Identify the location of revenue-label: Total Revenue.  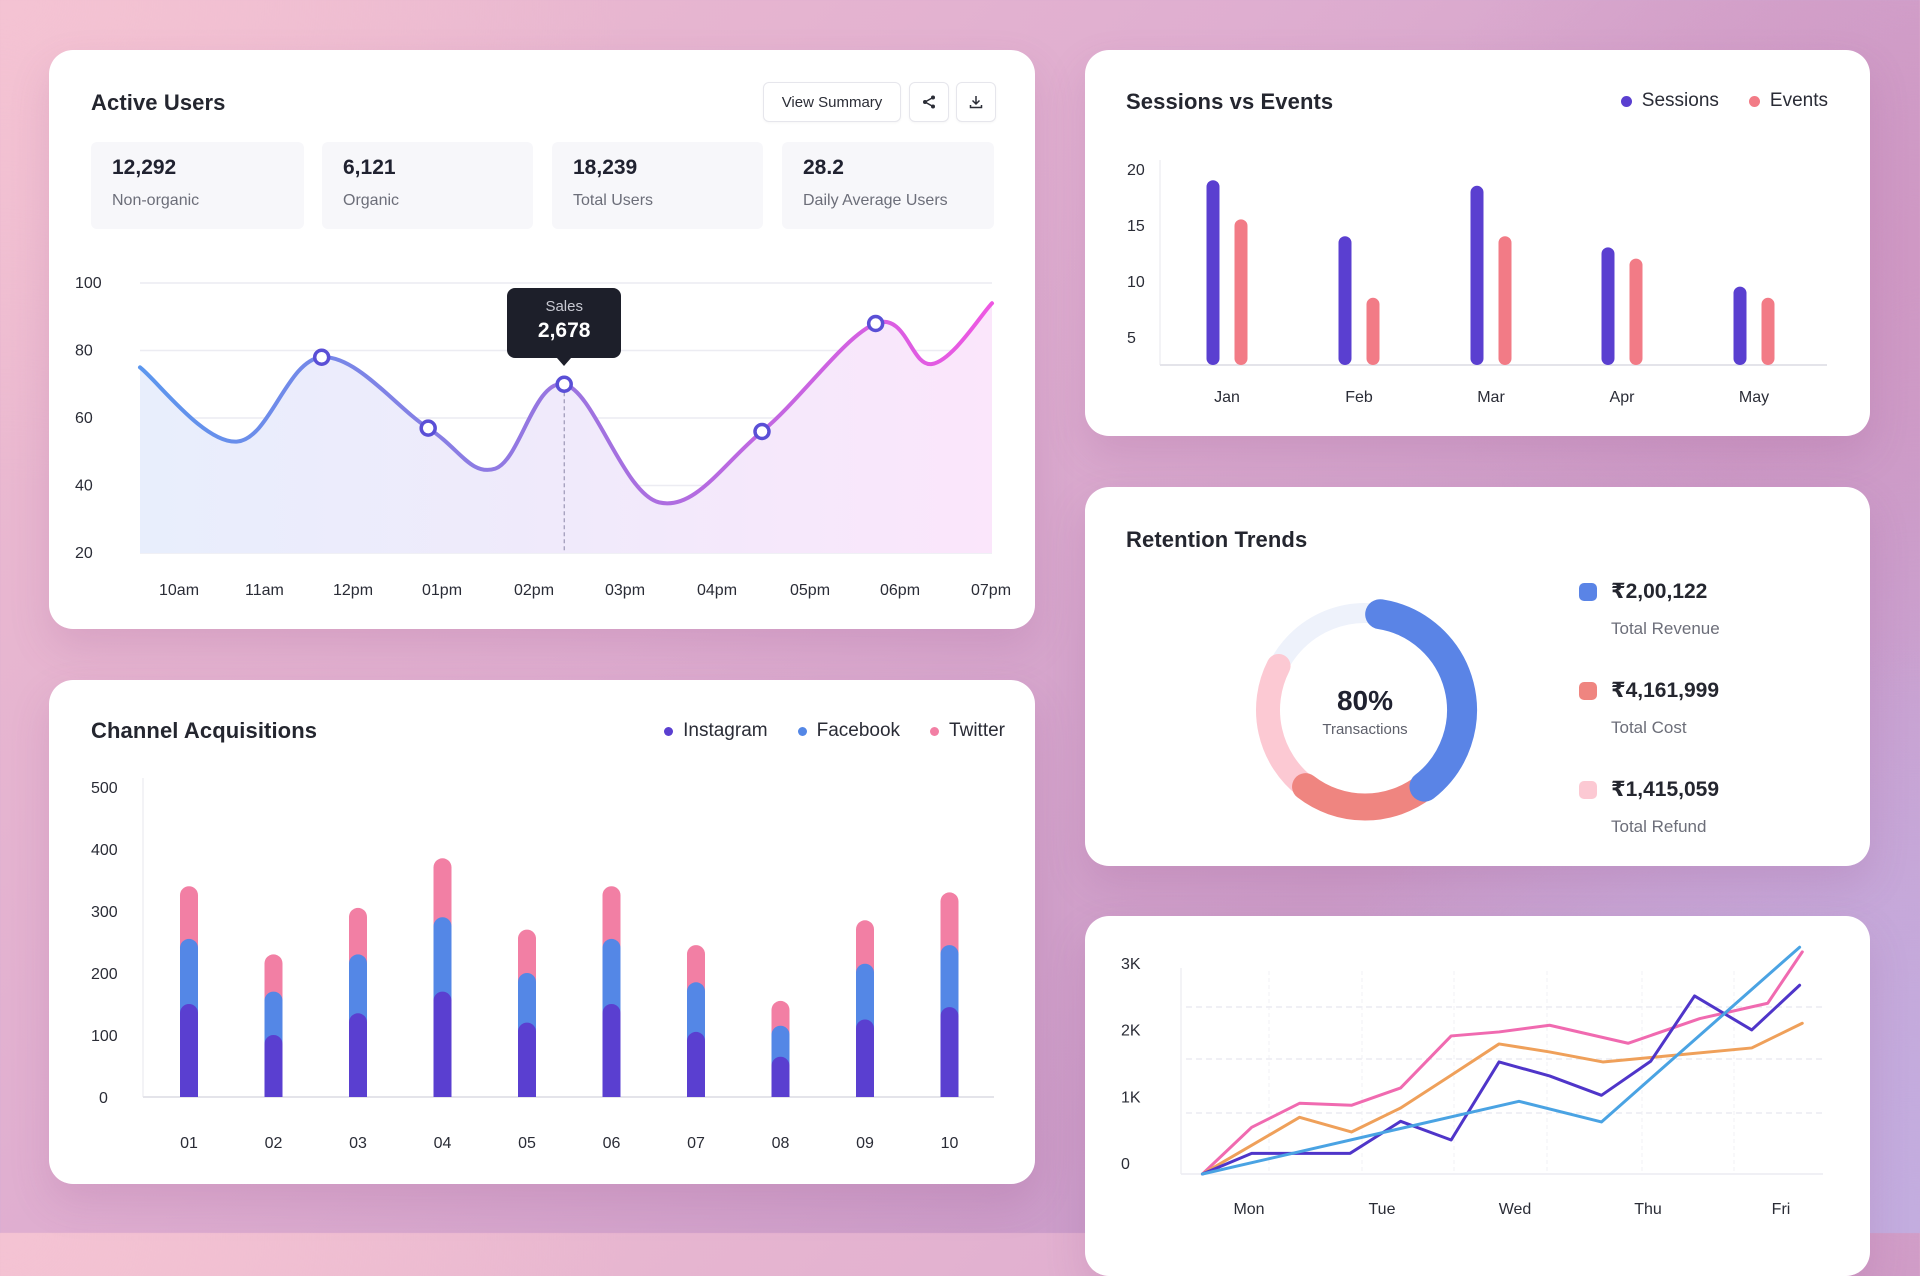
(1665, 628).